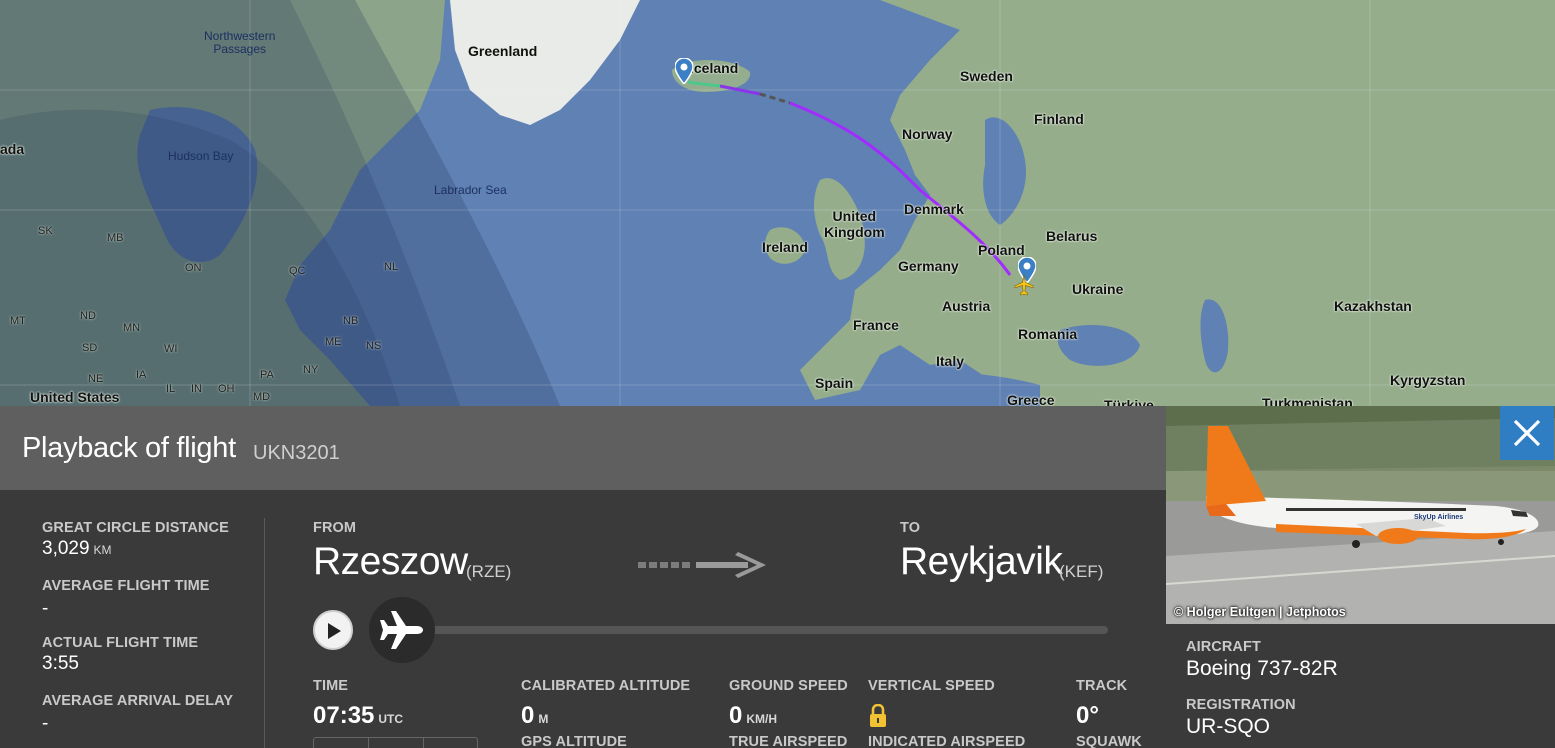 The width and height of the screenshot is (1555, 748). What do you see at coordinates (1102, 686) in the screenshot?
I see `track-label: TRACK` at bounding box center [1102, 686].